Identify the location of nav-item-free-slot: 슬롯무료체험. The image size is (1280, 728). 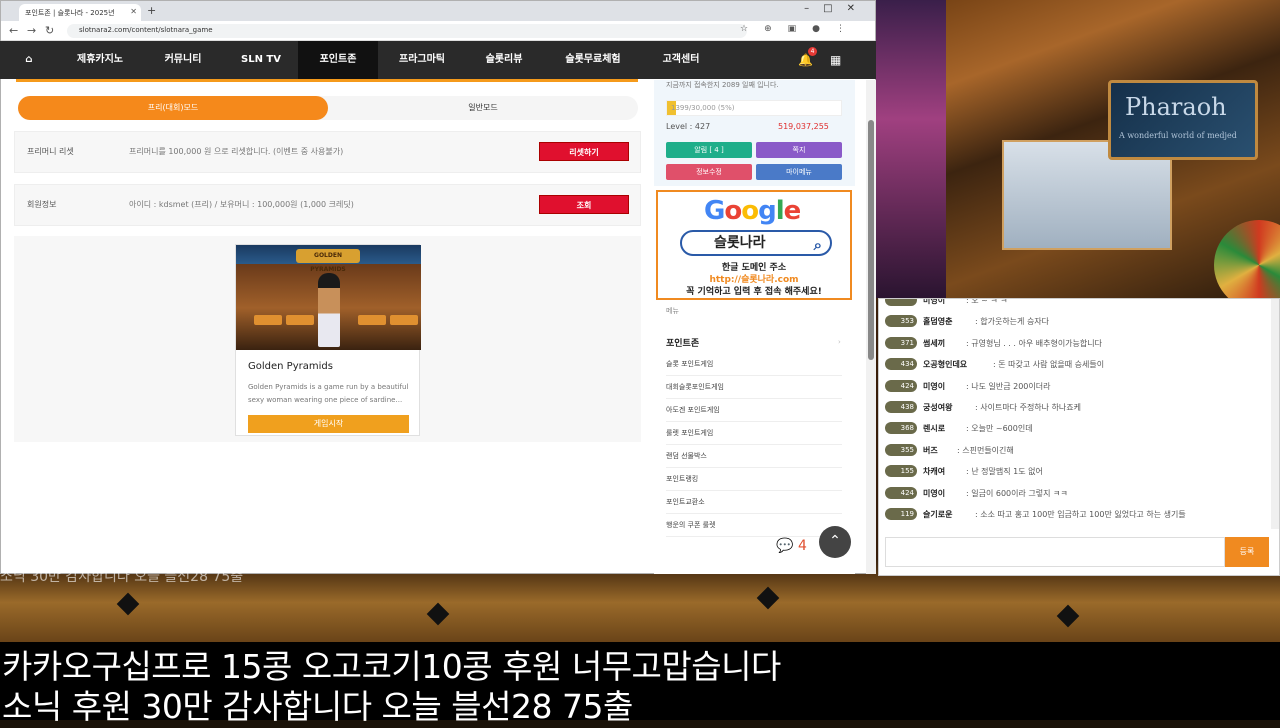
(593, 60).